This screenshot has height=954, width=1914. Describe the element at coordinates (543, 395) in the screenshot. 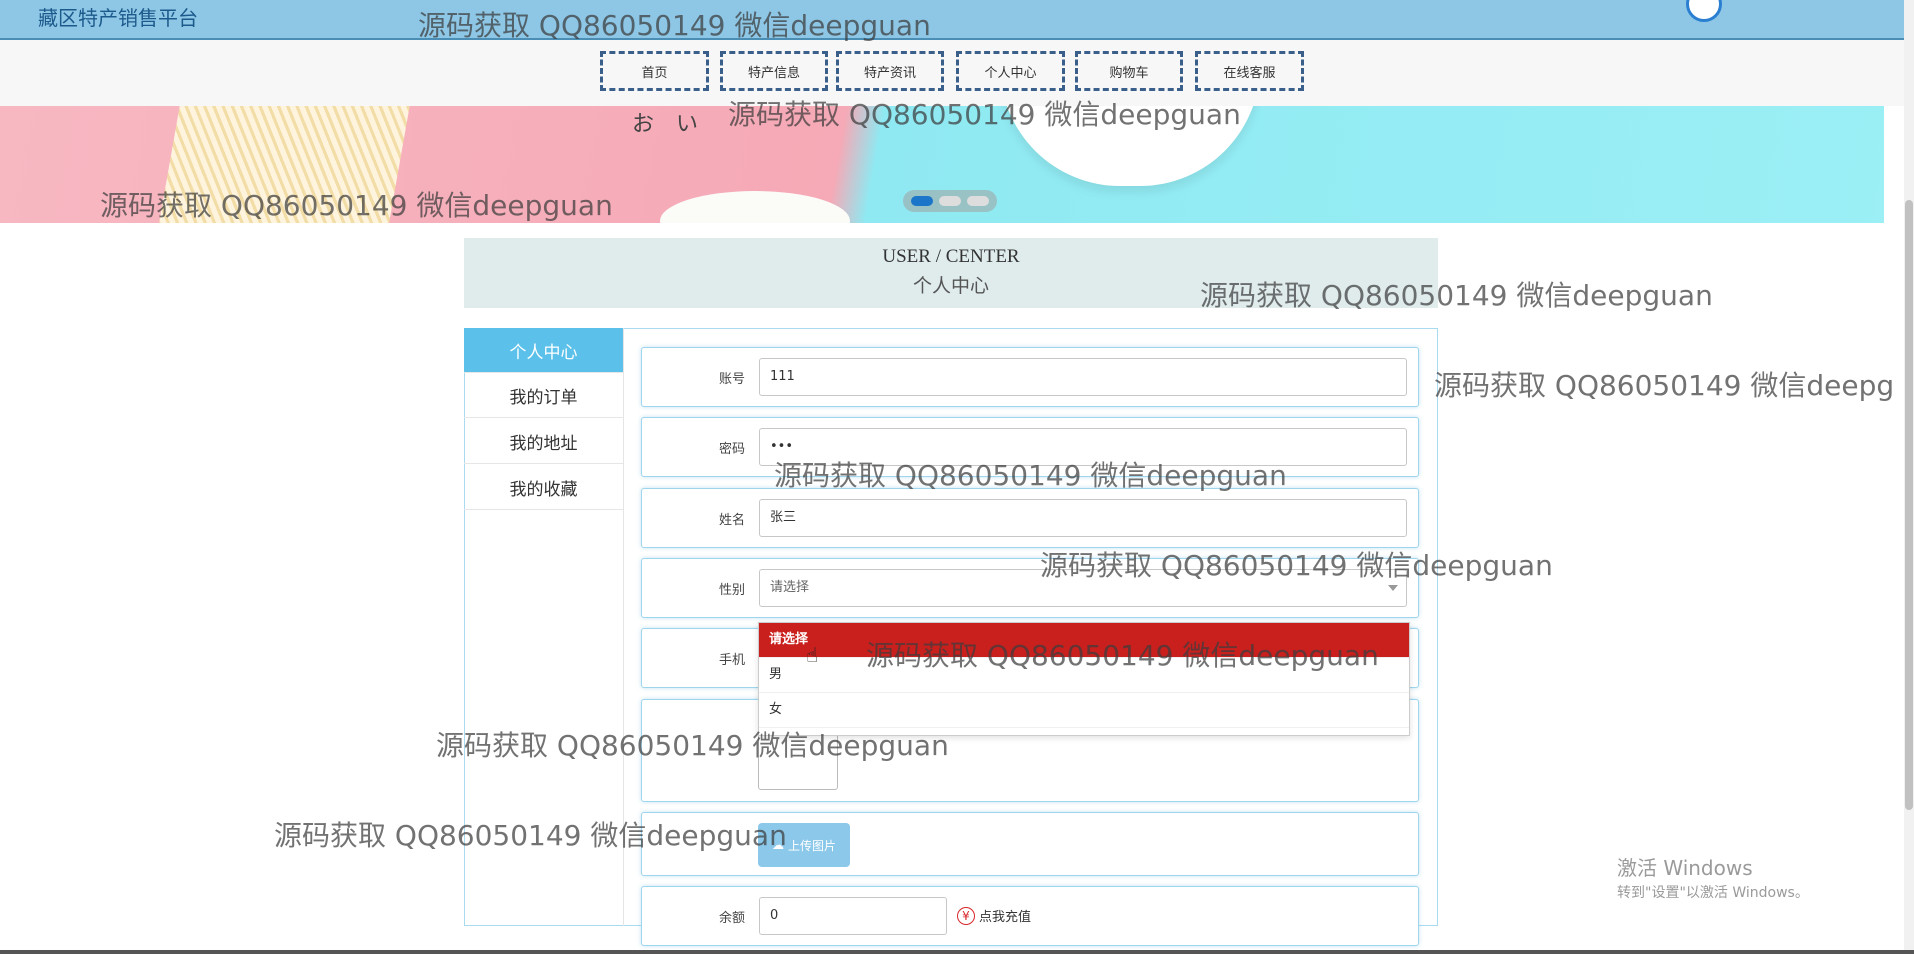

I see `sidebar-item-my-orders: 我的订单` at that location.